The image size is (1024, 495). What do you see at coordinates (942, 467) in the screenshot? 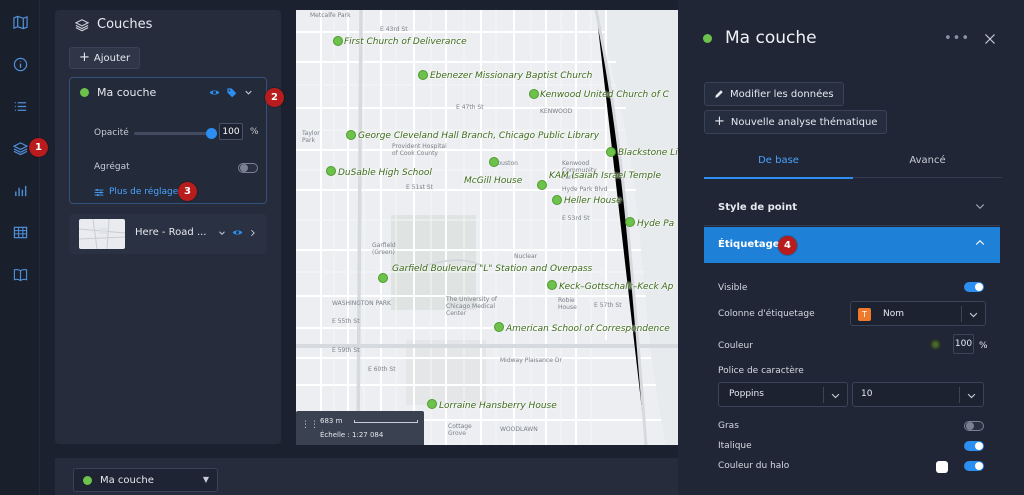
I see `halo-color-swatch` at bounding box center [942, 467].